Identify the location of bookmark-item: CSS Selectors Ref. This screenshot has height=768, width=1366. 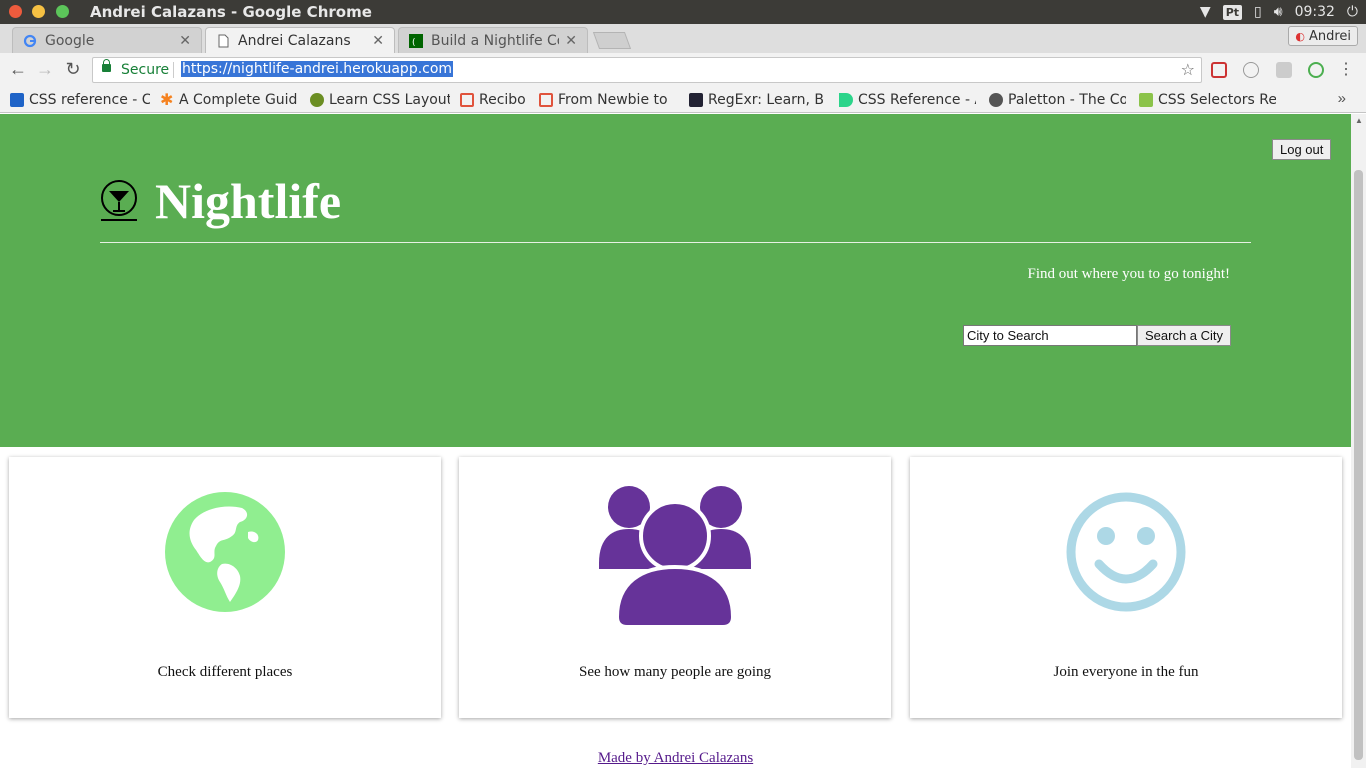
(1207, 100).